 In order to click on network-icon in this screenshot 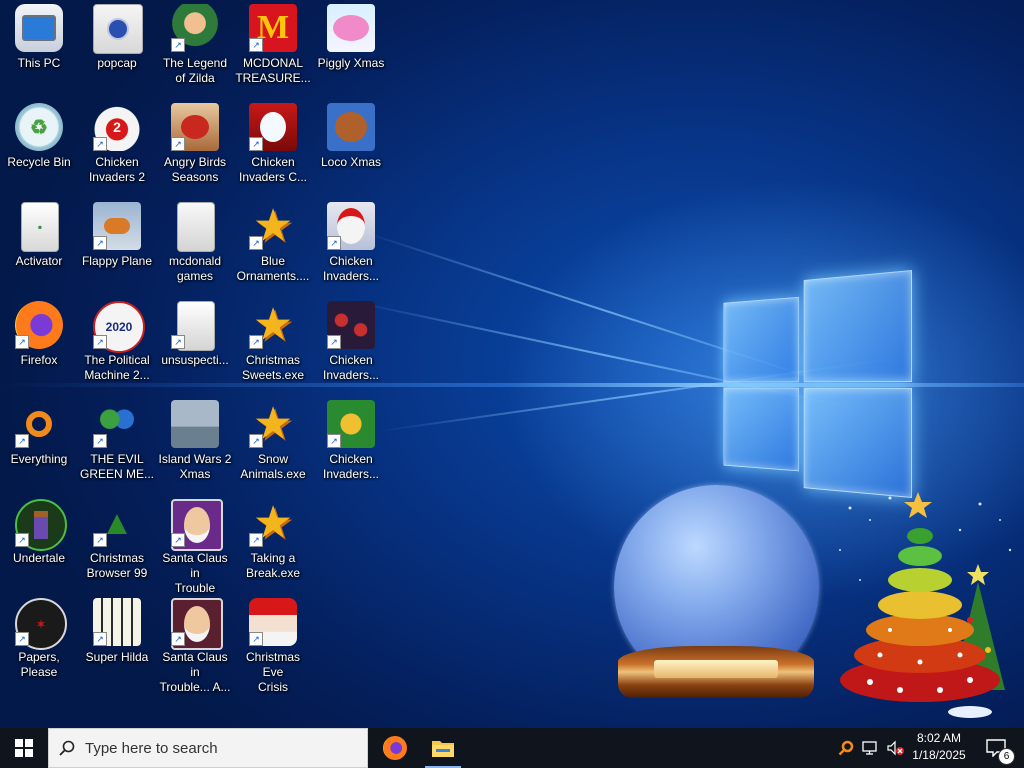, I will do `click(869, 748)`.